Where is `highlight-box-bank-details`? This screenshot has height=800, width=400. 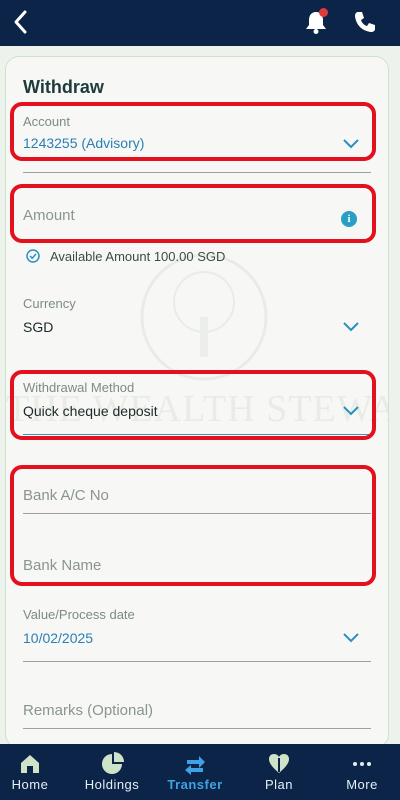
highlight-box-bank-details is located at coordinates (193, 525).